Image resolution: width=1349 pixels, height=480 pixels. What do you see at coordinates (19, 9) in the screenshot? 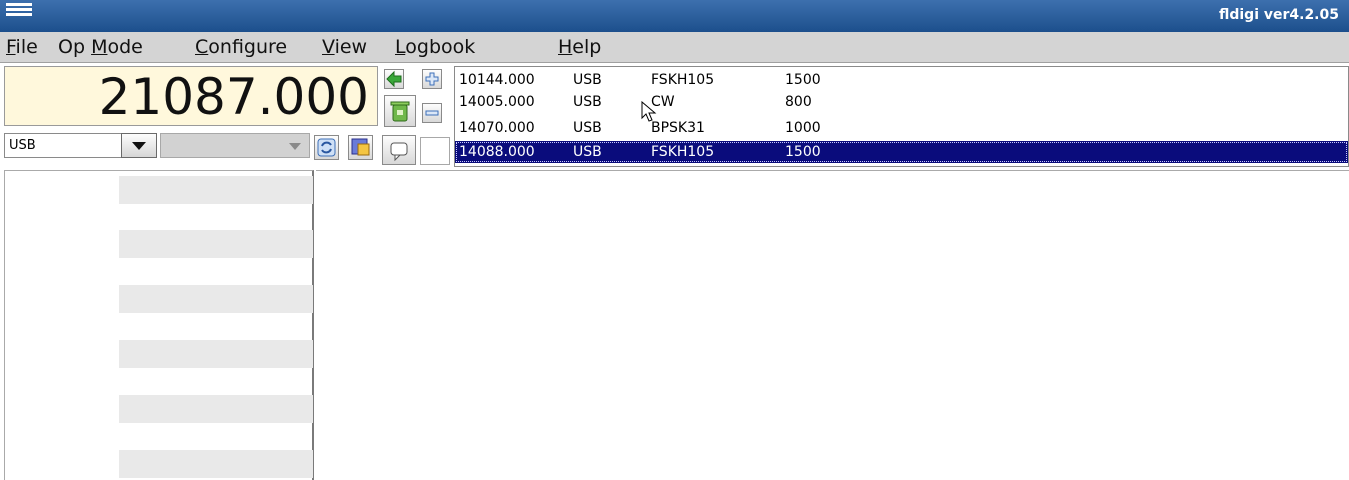
I see `window-menu-icon` at bounding box center [19, 9].